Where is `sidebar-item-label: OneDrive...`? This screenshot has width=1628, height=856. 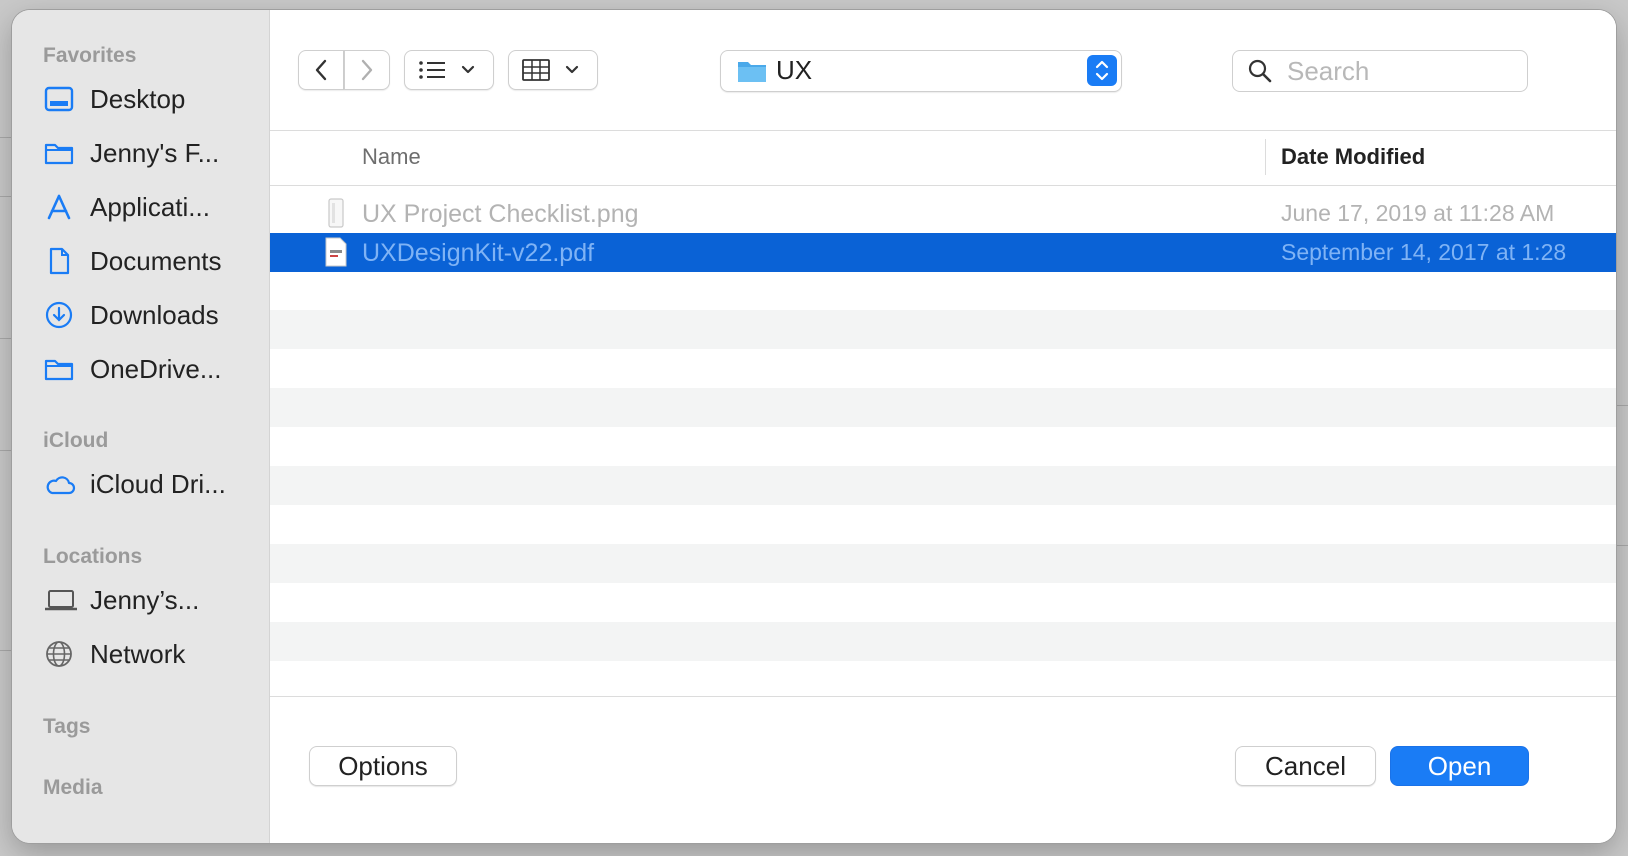 sidebar-item-label: OneDrive... is located at coordinates (156, 368).